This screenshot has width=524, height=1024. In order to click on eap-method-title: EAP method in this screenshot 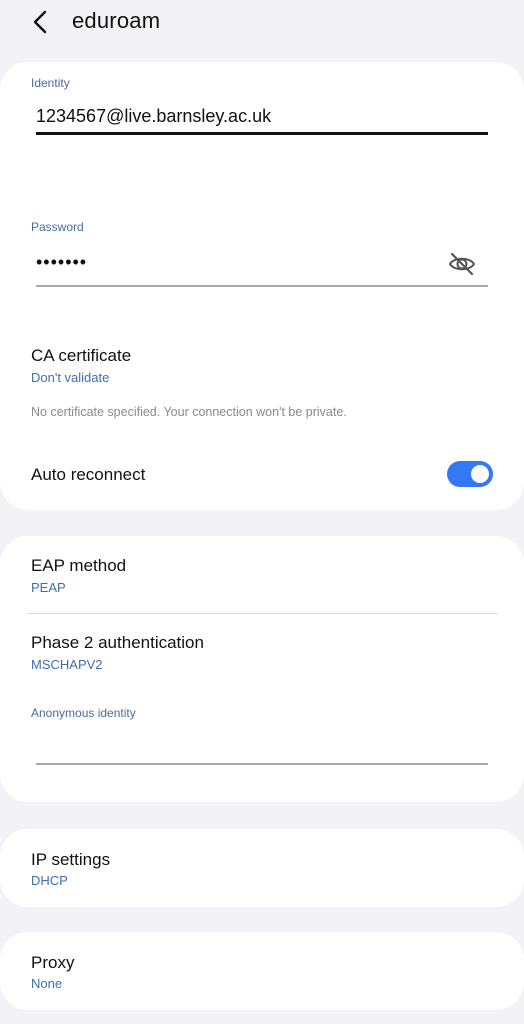, I will do `click(78, 566)`.